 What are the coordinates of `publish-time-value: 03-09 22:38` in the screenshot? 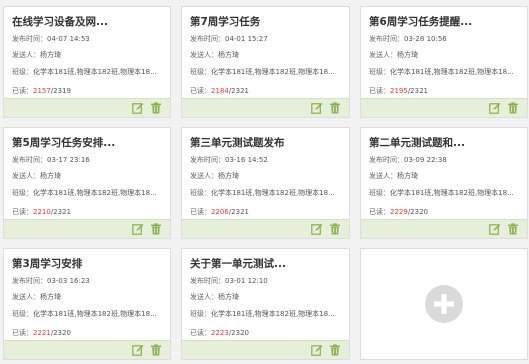 It's located at (425, 160).